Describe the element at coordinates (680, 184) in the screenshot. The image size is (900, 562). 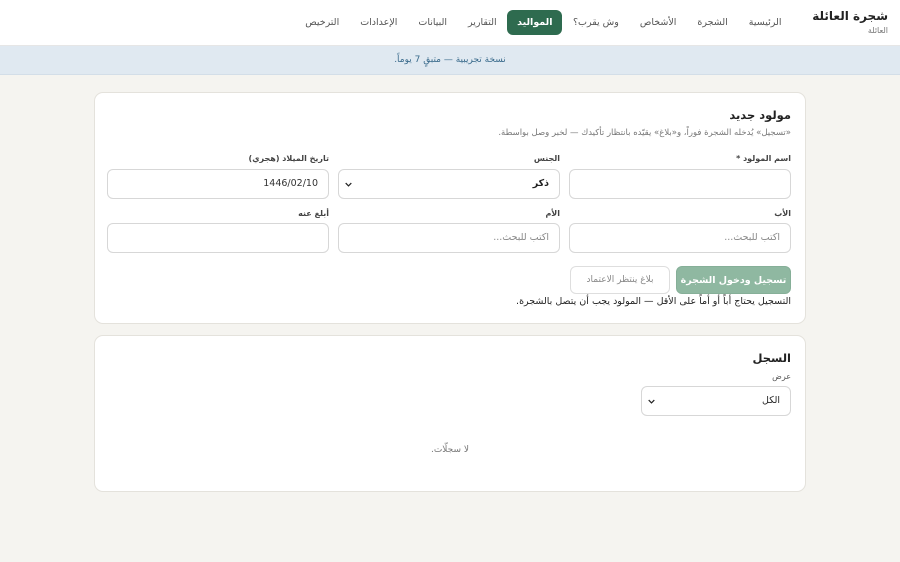
I see `name-input` at that location.